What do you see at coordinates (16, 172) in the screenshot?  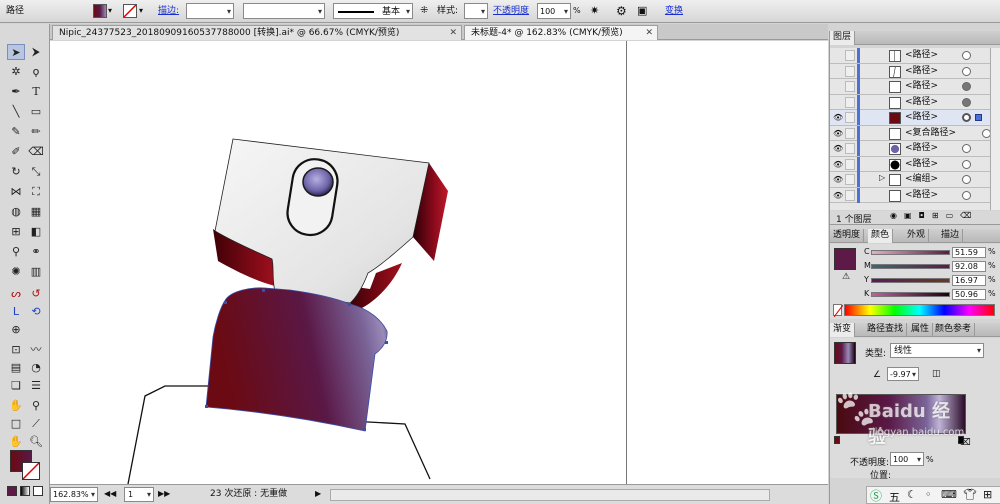 I see `rotate-tool-icon: ↻` at bounding box center [16, 172].